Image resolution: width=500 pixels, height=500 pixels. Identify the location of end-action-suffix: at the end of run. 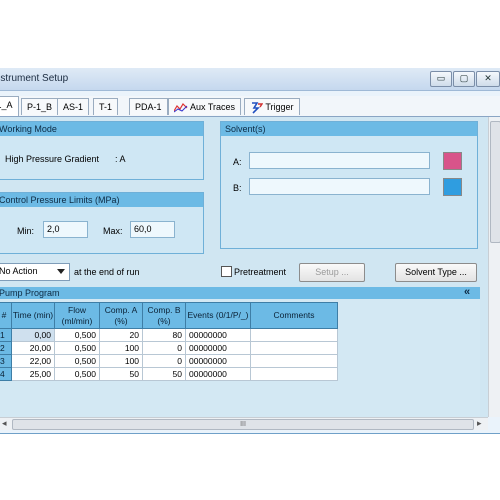
(107, 272).